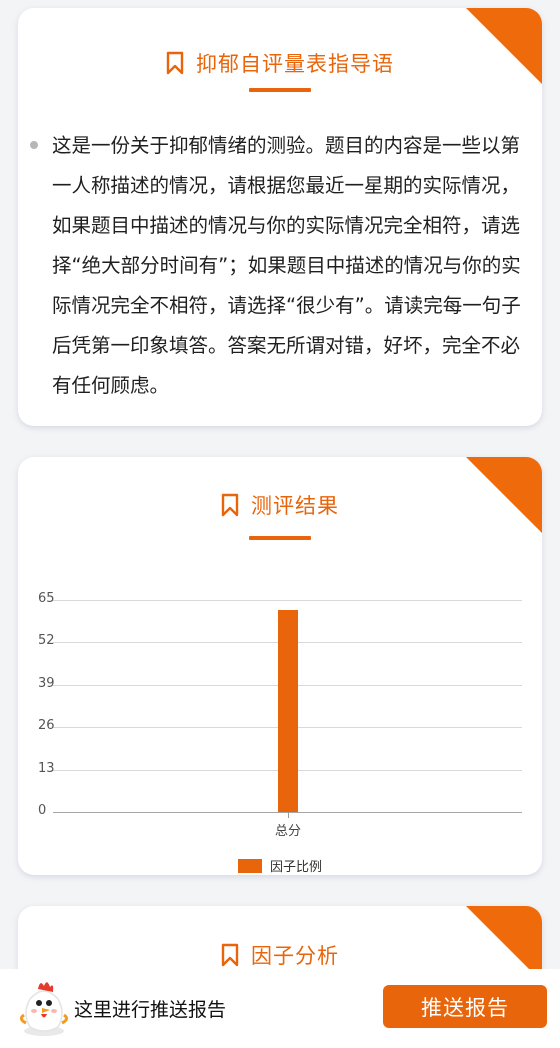  I want to click on x-category-label: 总分, so click(288, 831).